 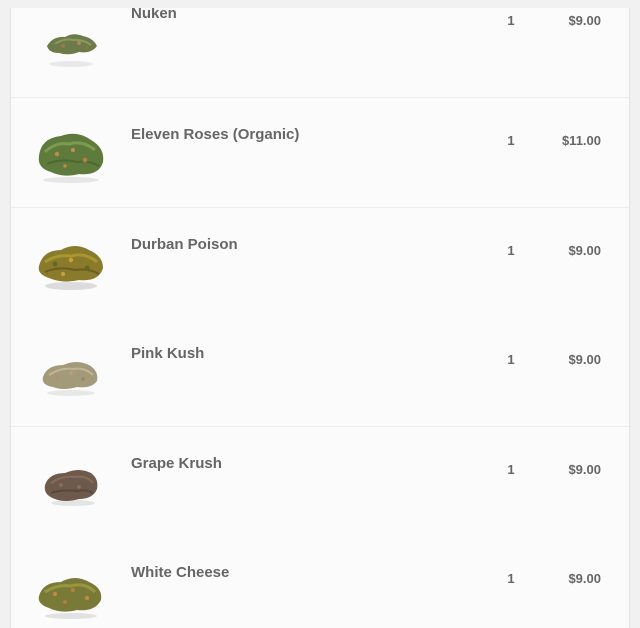 I want to click on product-name: White Cheese, so click(x=180, y=572).